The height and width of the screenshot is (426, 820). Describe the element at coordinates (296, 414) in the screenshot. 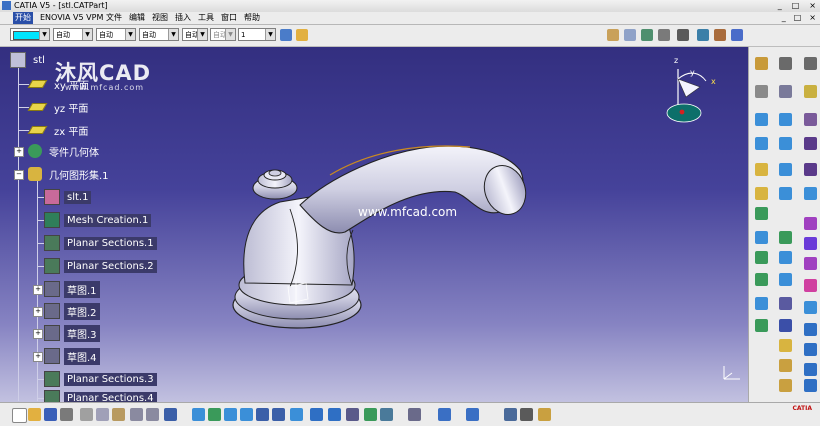

I see `normal-view-icon` at that location.